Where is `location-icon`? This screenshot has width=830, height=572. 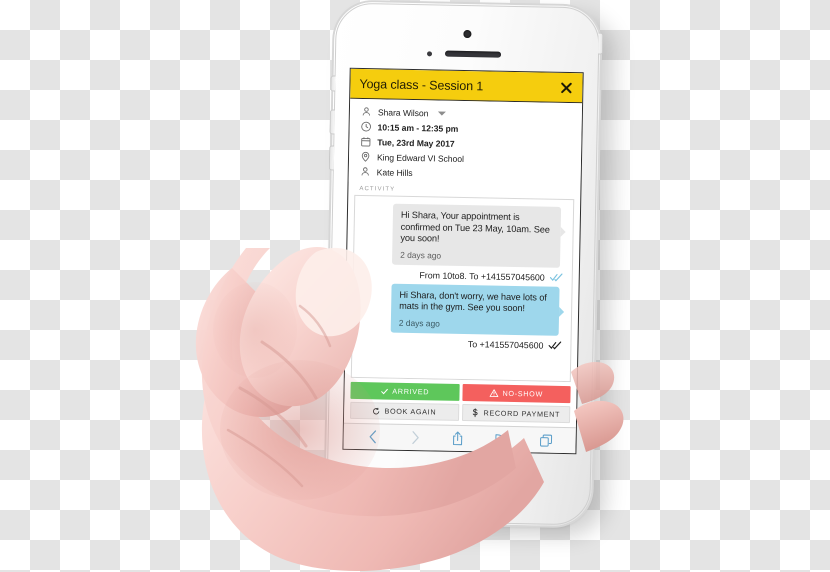 location-icon is located at coordinates (365, 156).